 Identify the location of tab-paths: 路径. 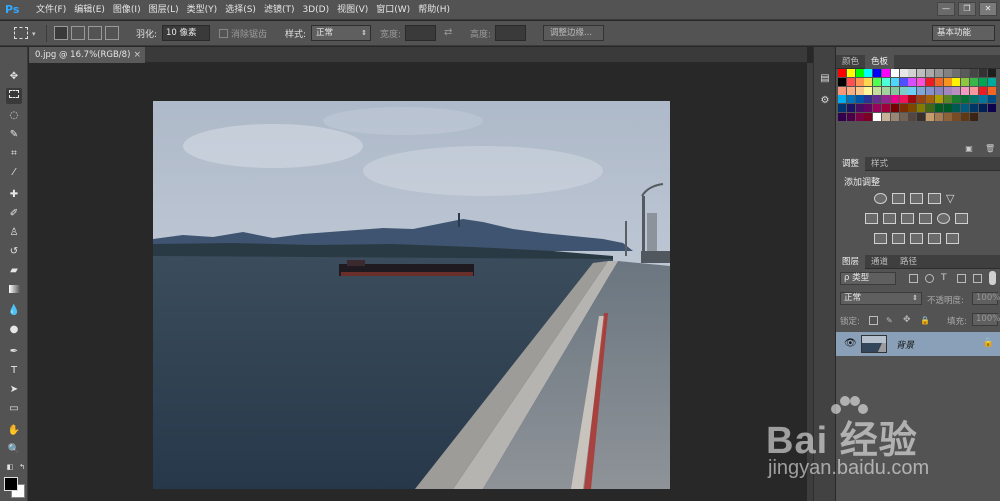
(908, 262).